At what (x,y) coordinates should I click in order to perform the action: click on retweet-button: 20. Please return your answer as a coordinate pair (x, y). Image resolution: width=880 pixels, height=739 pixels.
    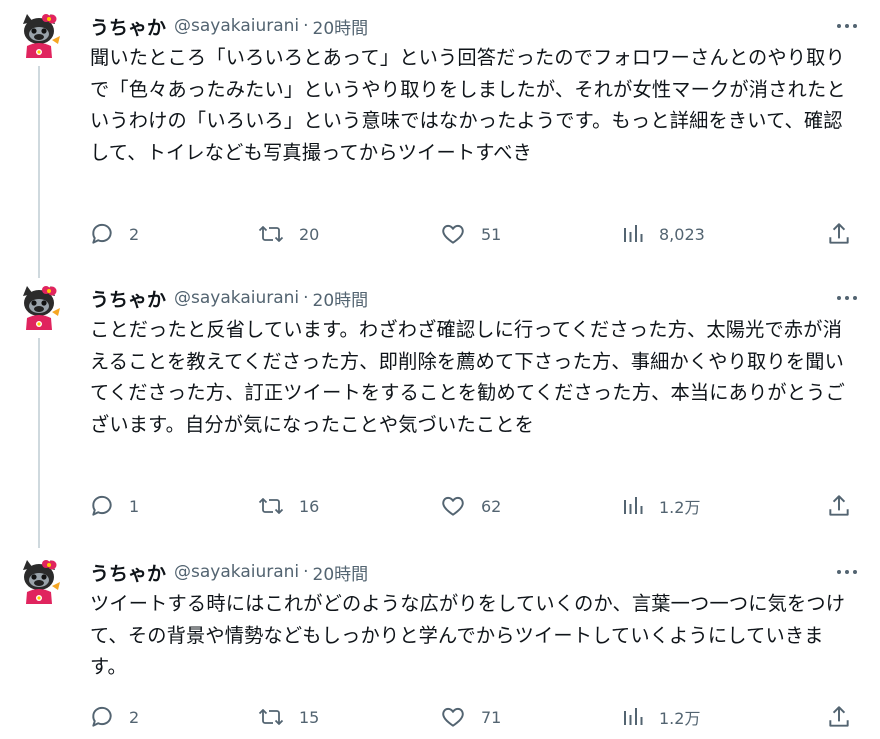
    Looking at the image, I should click on (288, 234).